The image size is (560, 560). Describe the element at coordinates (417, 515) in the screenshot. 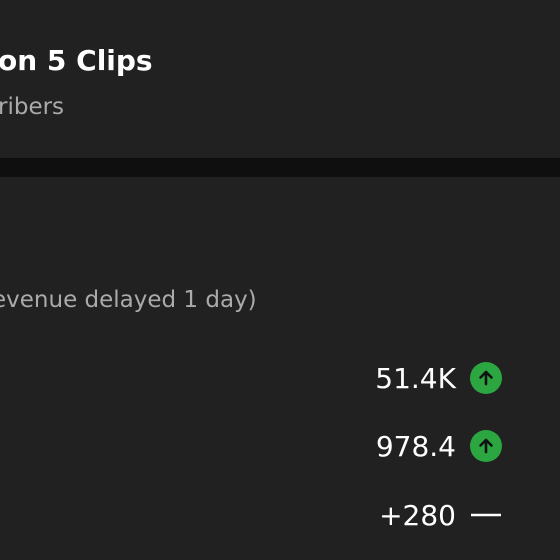

I see `stat-value: +280` at that location.